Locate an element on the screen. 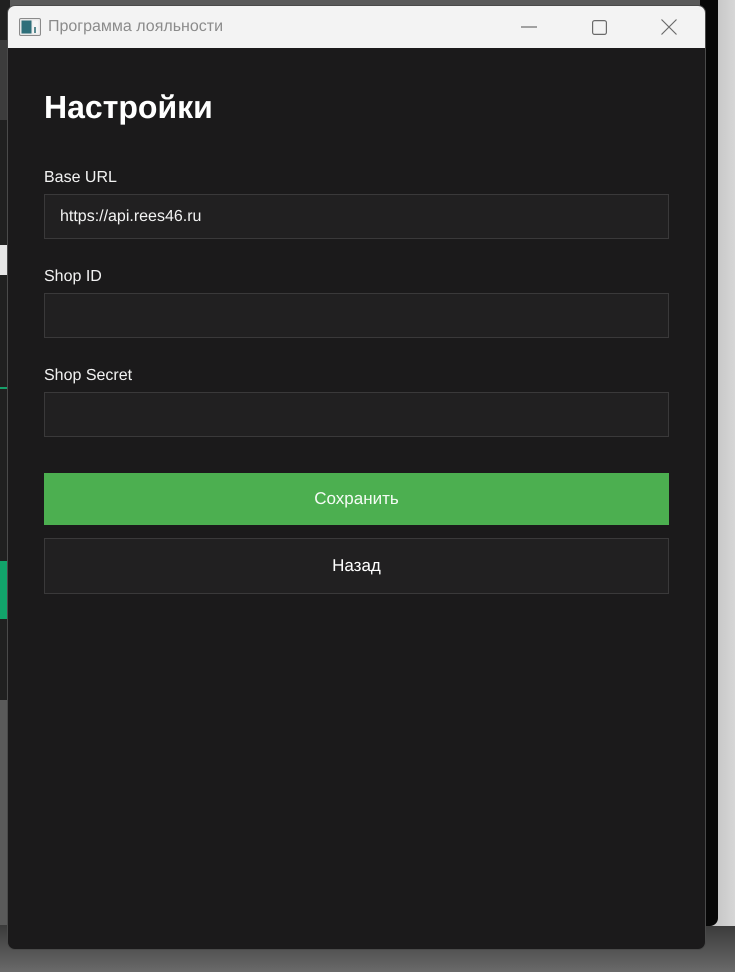 This screenshot has width=735, height=972. field-label: Base URL is located at coordinates (81, 178).